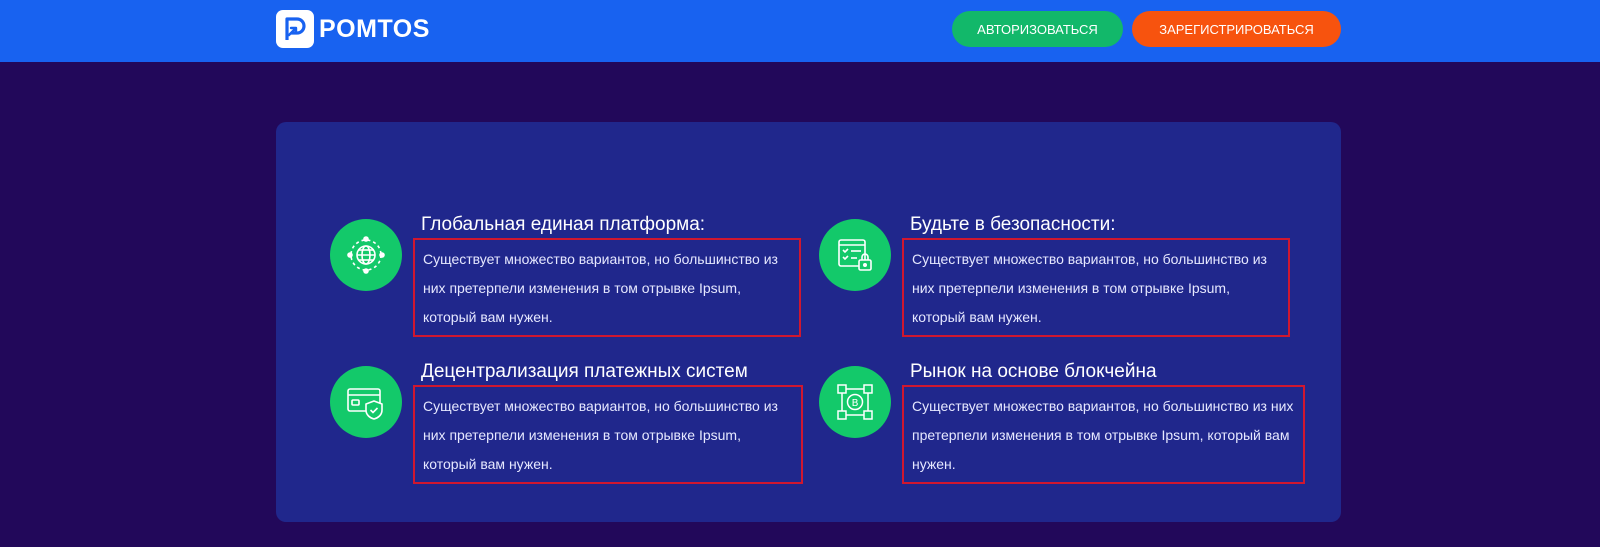 The image size is (1600, 547). What do you see at coordinates (295, 29) in the screenshot?
I see `logo-mark-icon` at bounding box center [295, 29].